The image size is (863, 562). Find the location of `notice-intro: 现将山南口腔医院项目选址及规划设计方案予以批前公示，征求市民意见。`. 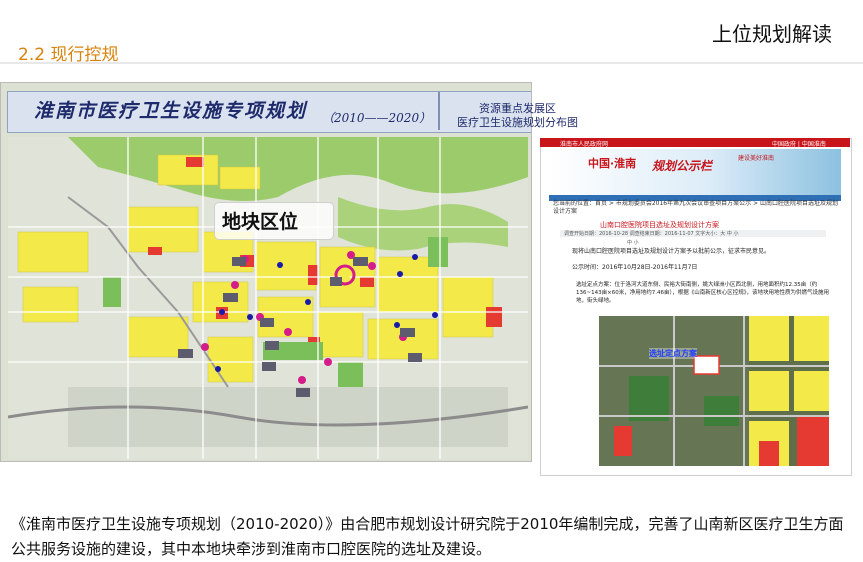

notice-intro: 现将山南口腔医院项目选址及规划设计方案予以批前公示，征求市民意见。 is located at coordinates (671, 251).